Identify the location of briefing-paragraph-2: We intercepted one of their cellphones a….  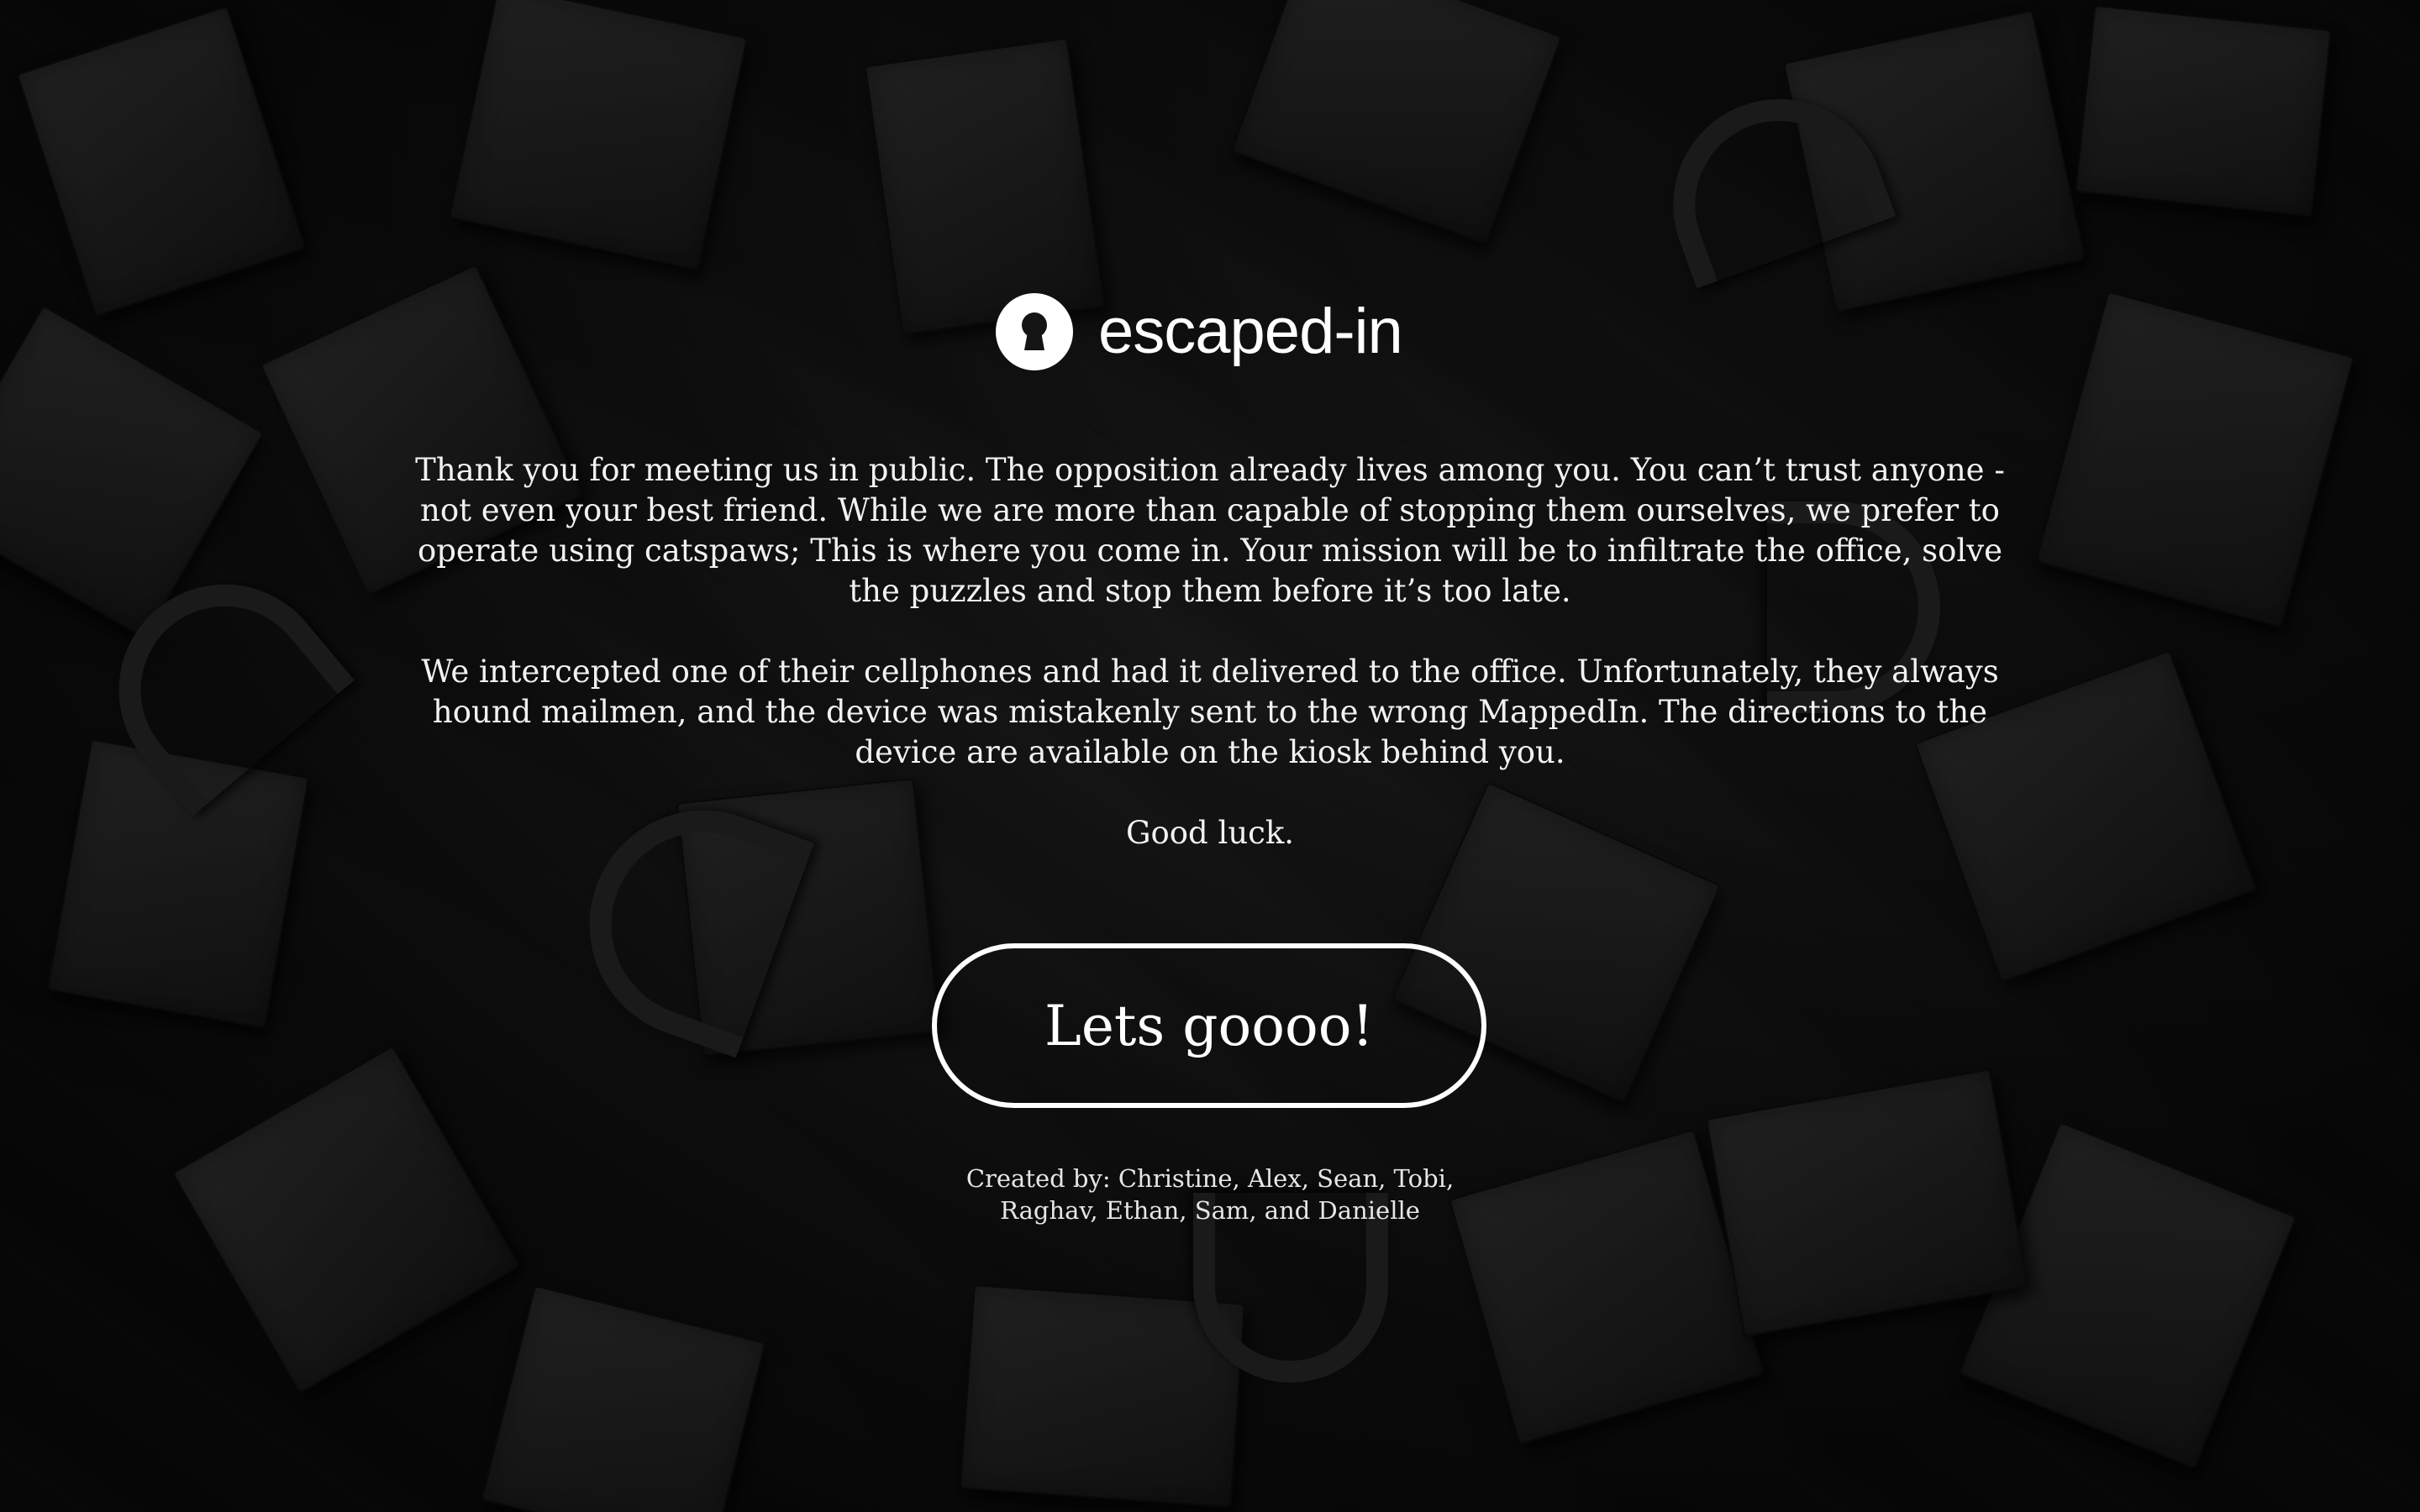
(1210, 712).